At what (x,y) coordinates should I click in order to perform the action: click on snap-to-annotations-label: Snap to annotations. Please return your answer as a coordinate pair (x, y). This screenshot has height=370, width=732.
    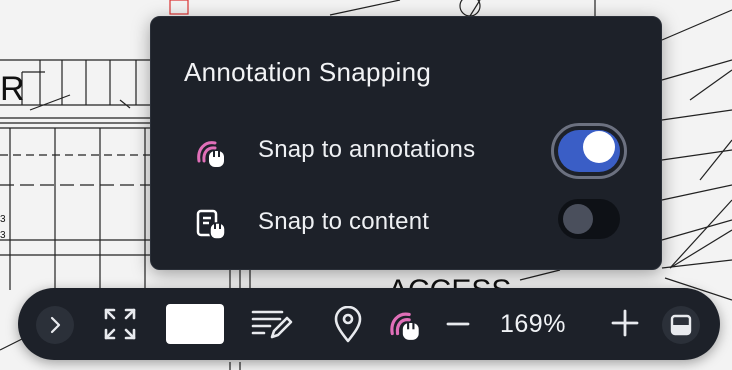
    Looking at the image, I should click on (367, 149).